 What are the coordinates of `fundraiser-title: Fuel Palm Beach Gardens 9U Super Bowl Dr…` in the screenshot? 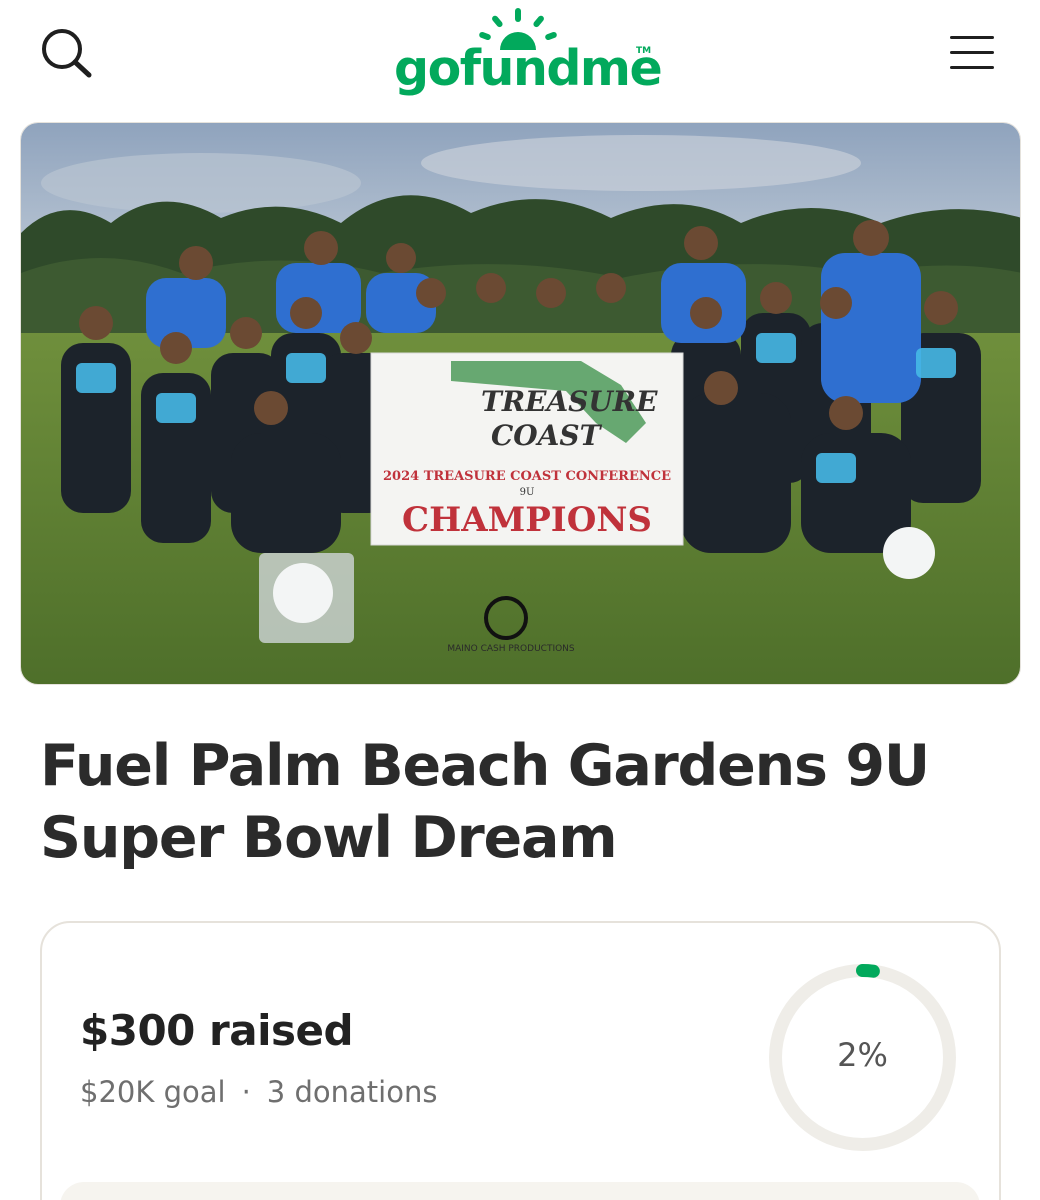 It's located at (485, 802).